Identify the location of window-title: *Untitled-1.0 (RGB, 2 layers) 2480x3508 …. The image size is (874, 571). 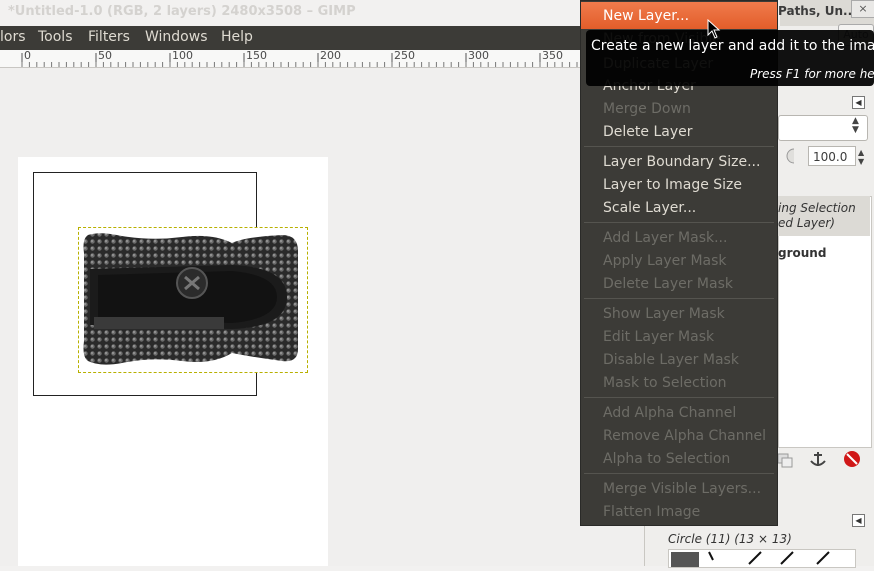
(182, 11).